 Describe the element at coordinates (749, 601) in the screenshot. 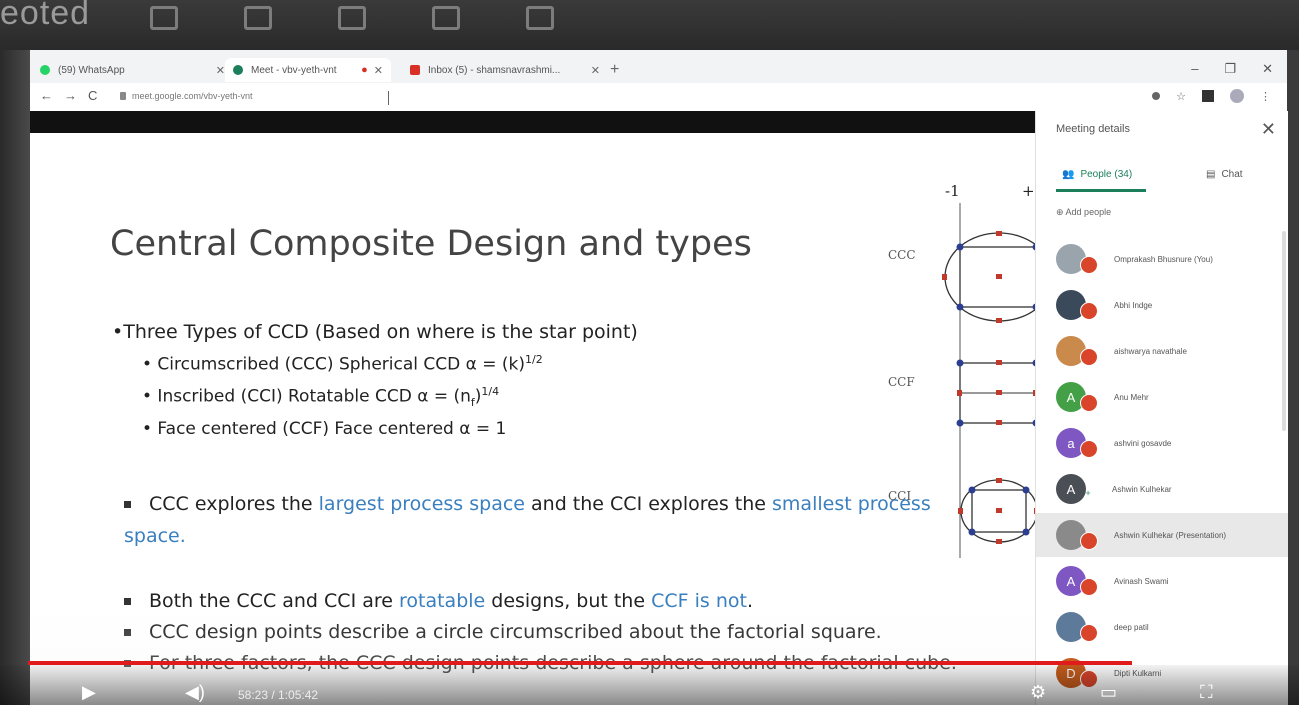

I see `point-text: .` at that location.